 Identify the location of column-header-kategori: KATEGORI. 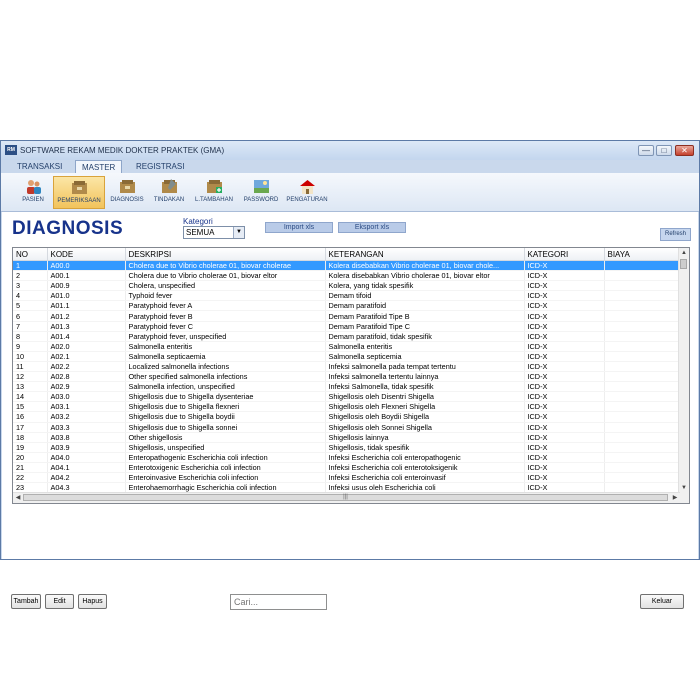
(564, 254).